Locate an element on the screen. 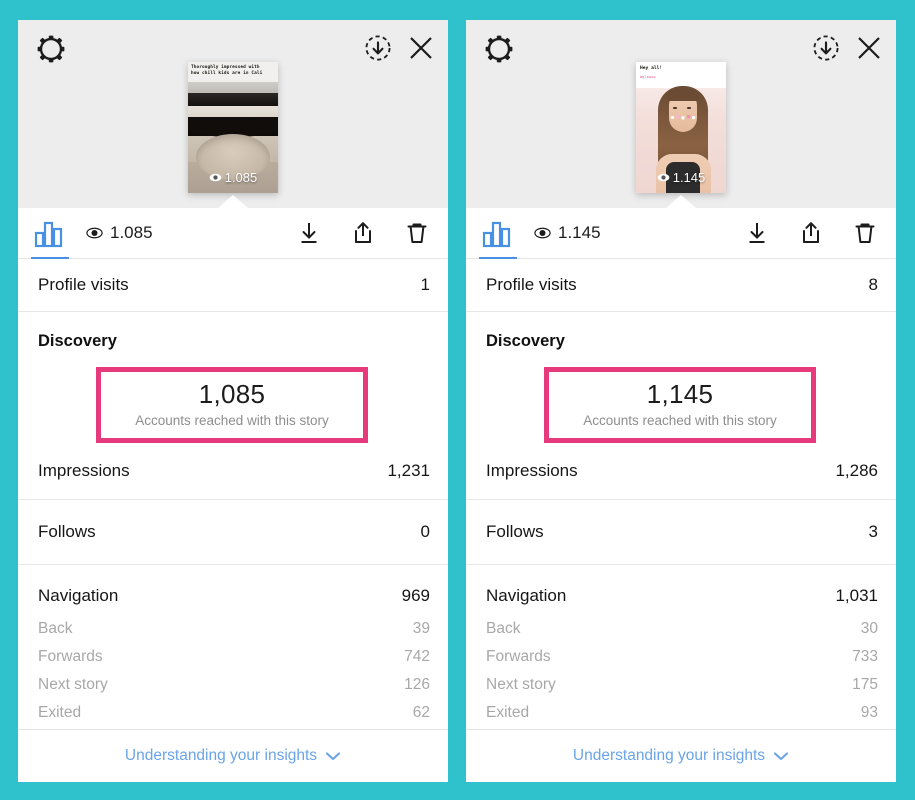  thumbnail-art-bangs is located at coordinates (683, 95).